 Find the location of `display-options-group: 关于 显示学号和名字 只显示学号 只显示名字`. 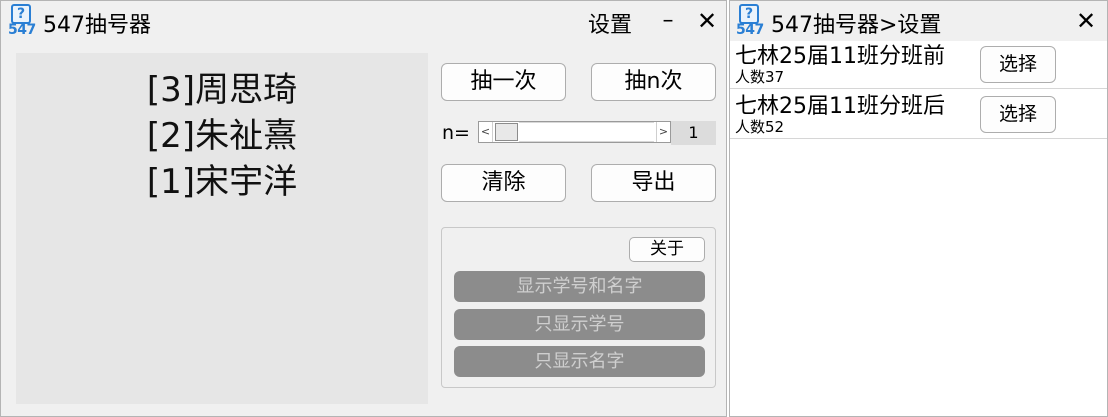

display-options-group: 关于 显示学号和名字 只显示学号 只显示名字 is located at coordinates (578, 307).